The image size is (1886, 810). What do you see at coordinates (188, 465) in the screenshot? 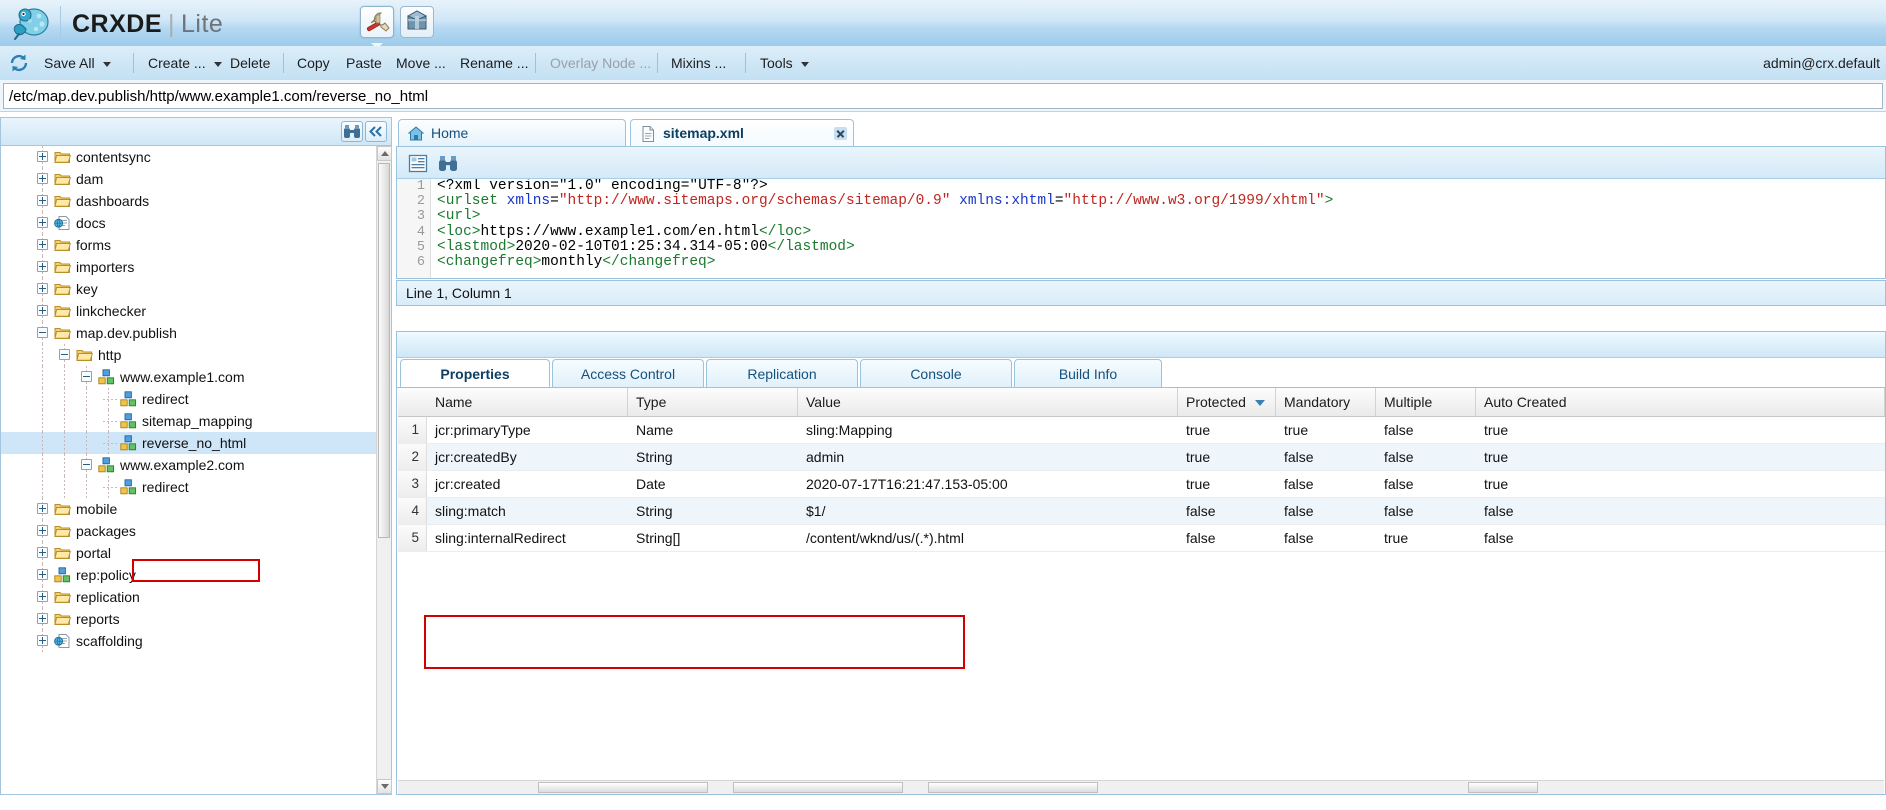
I see `tree-node-www-example2-com: www.example2.com` at bounding box center [188, 465].